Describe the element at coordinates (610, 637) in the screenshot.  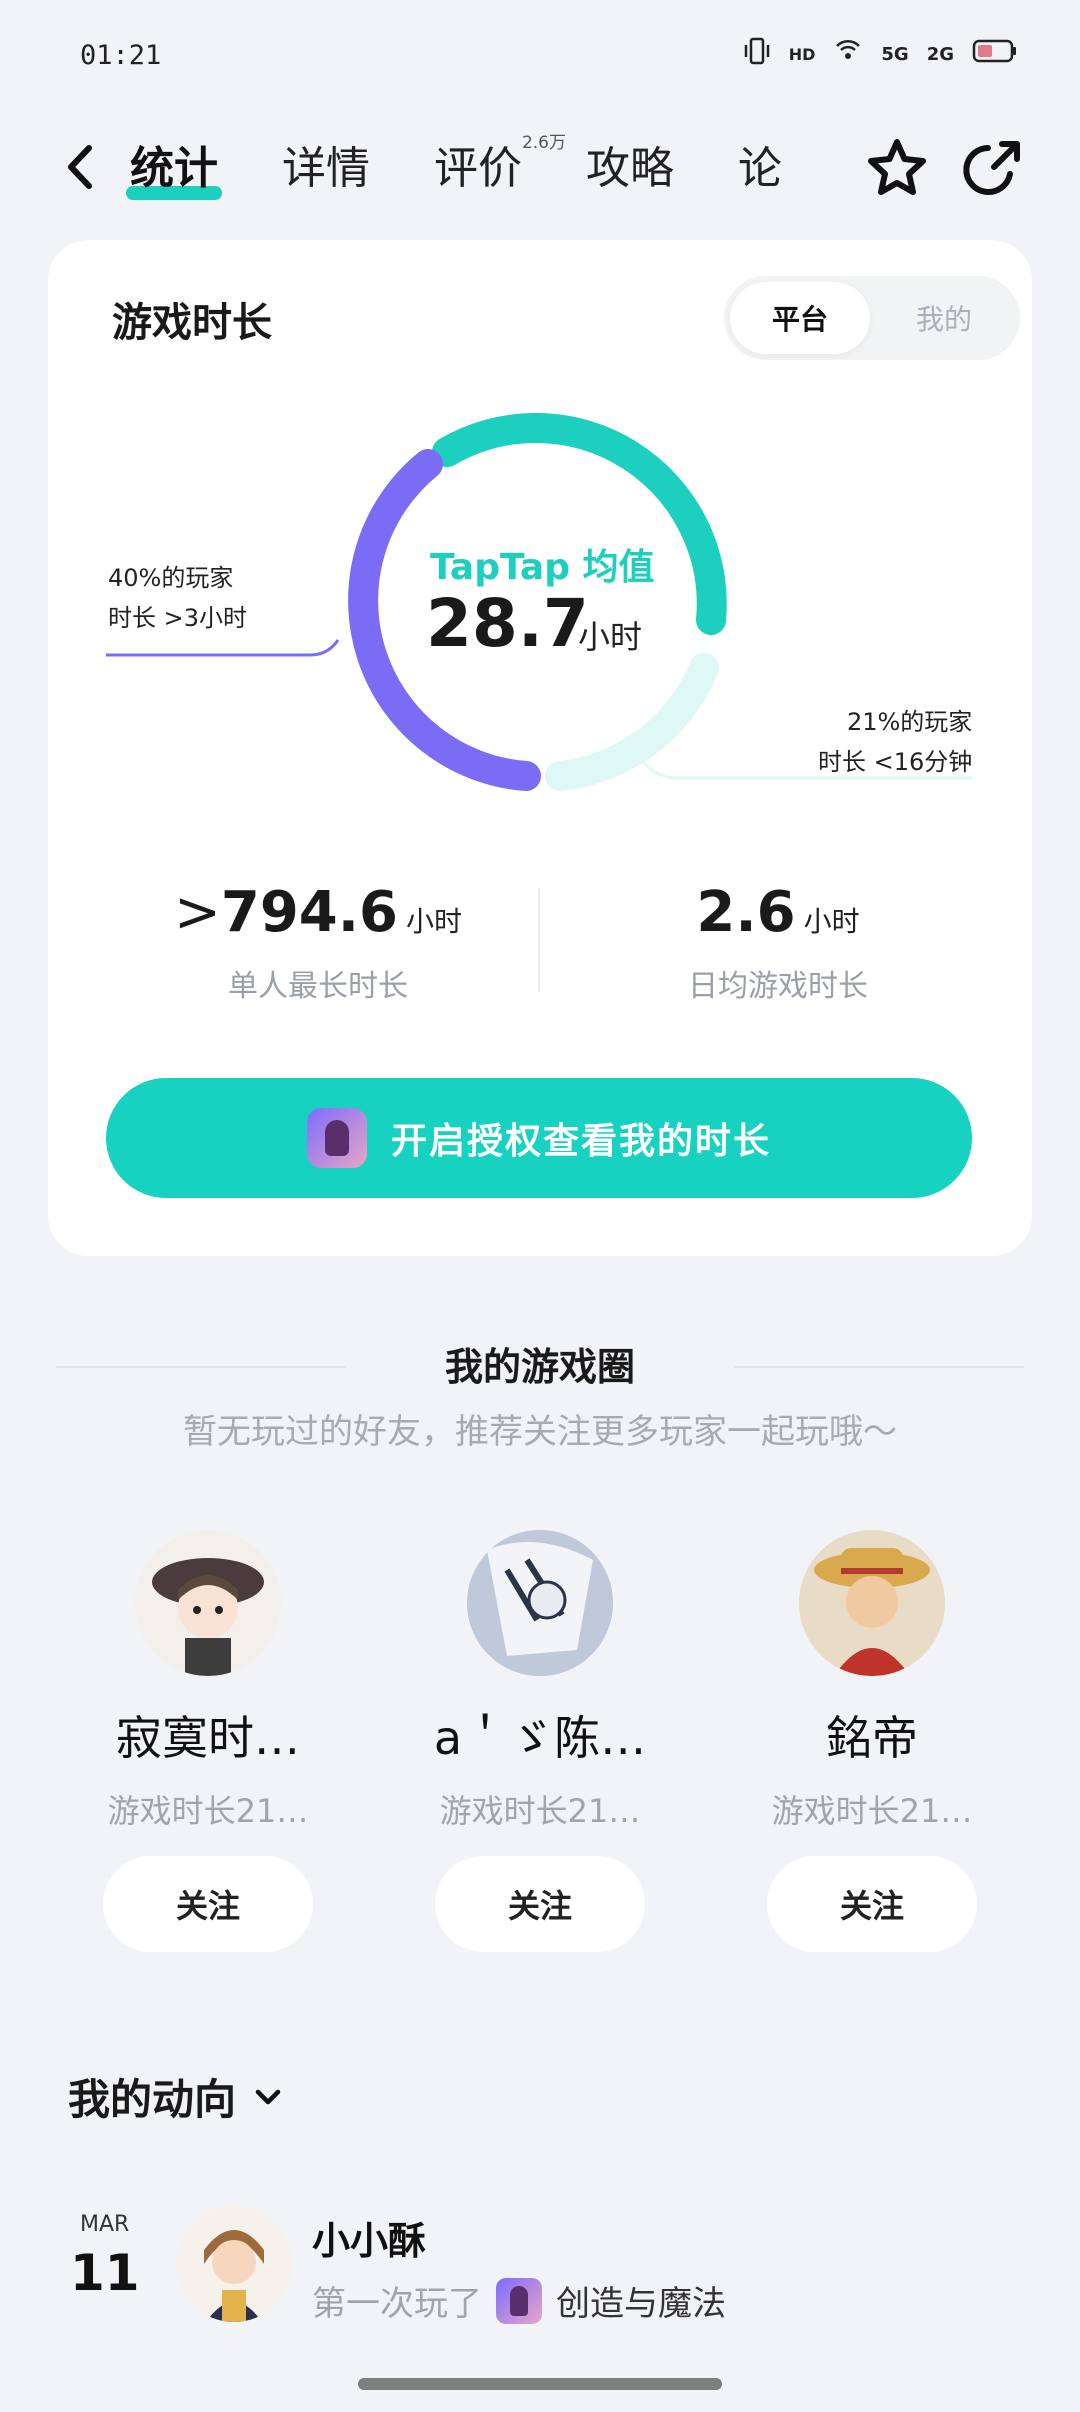
I see `average-unit: 小时` at that location.